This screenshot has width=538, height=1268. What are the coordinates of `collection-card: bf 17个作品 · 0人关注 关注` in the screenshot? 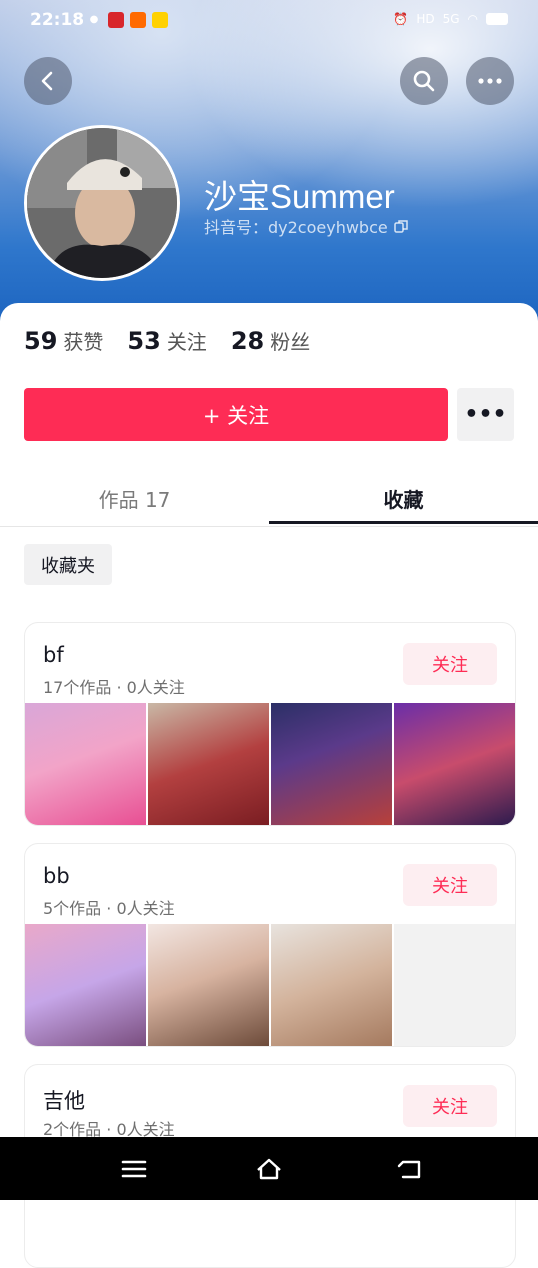 It's located at (270, 724).